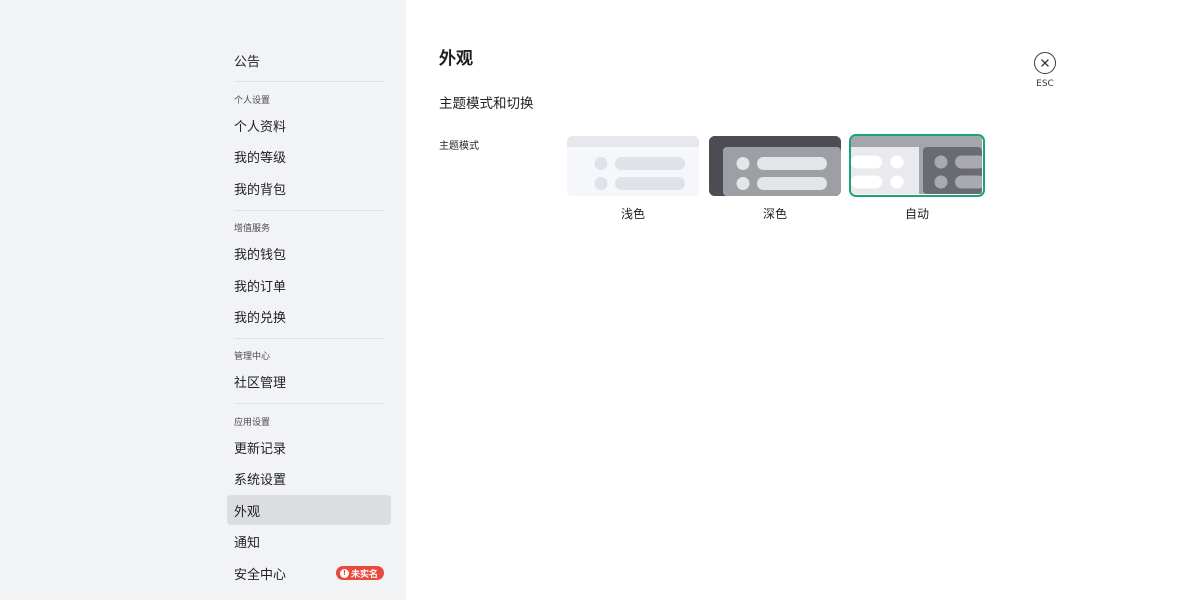 This screenshot has width=1200, height=600. What do you see at coordinates (309, 541) in the screenshot?
I see `sidebar-item-notifications: 通知` at bounding box center [309, 541].